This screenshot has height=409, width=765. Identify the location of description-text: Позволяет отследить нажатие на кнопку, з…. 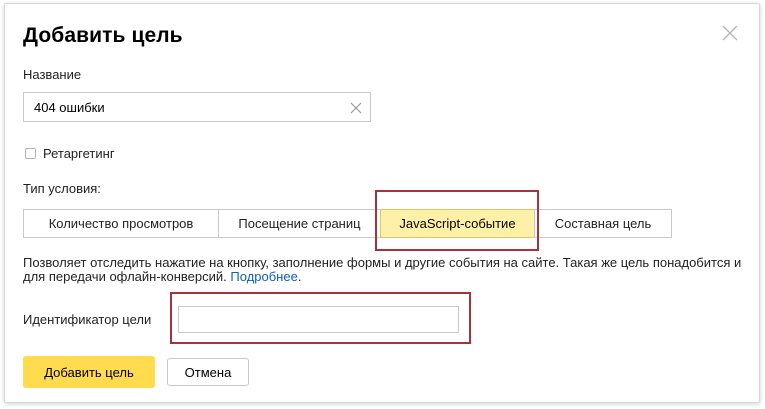
(382, 269).